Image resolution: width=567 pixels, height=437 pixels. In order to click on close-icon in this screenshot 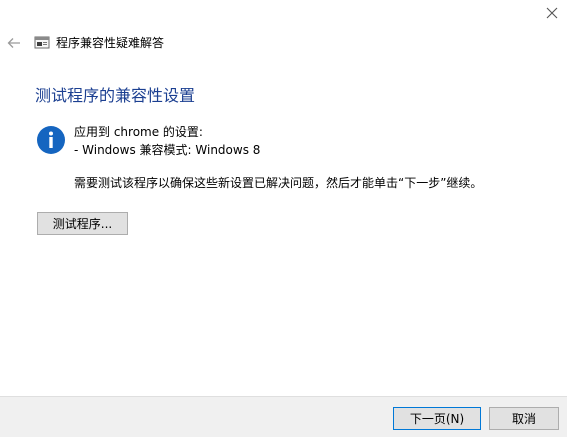, I will do `click(551, 13)`.